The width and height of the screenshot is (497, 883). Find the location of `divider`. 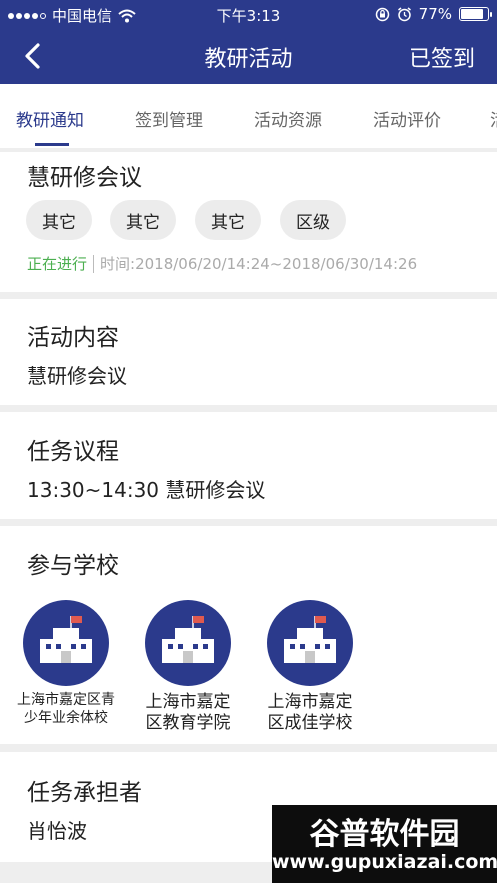

divider is located at coordinates (94, 263).